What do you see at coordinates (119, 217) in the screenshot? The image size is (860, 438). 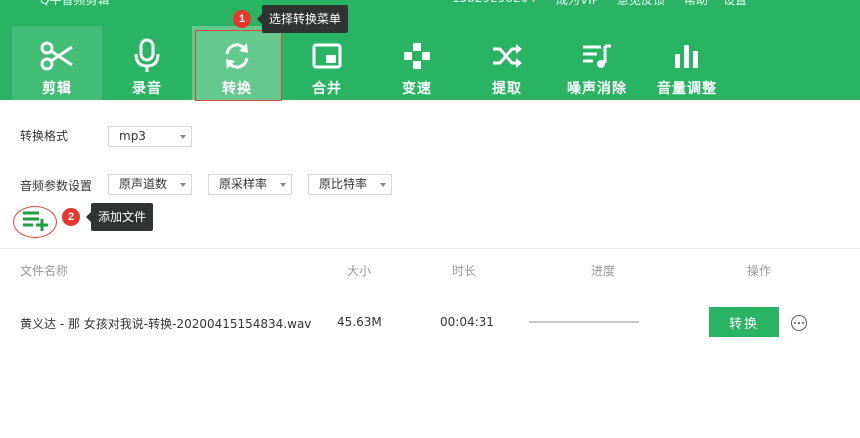 I see `tooltip-add-file: 添加文件` at bounding box center [119, 217].